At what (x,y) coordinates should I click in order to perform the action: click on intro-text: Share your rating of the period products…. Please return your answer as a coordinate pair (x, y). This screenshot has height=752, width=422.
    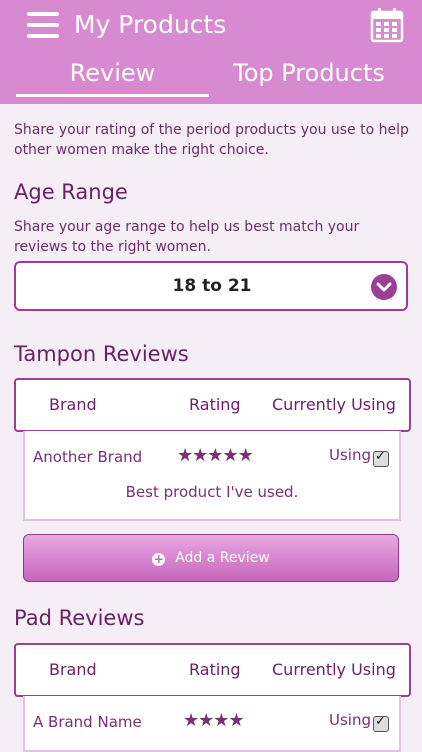
    Looking at the image, I should click on (211, 140).